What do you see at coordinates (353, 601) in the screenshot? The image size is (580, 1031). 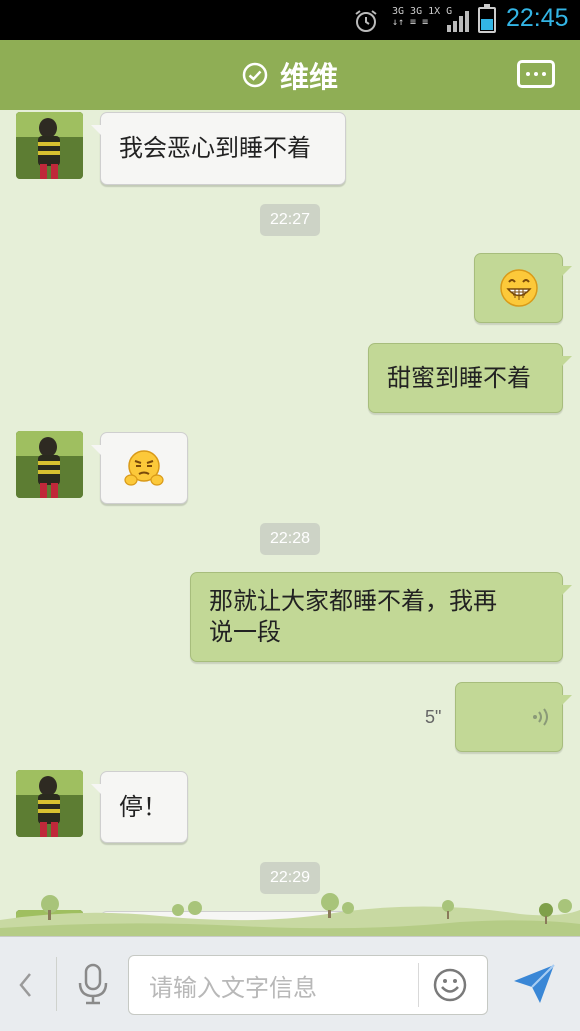 I see `message-text-line-1: 那就让大家都睡不着，我再` at bounding box center [353, 601].